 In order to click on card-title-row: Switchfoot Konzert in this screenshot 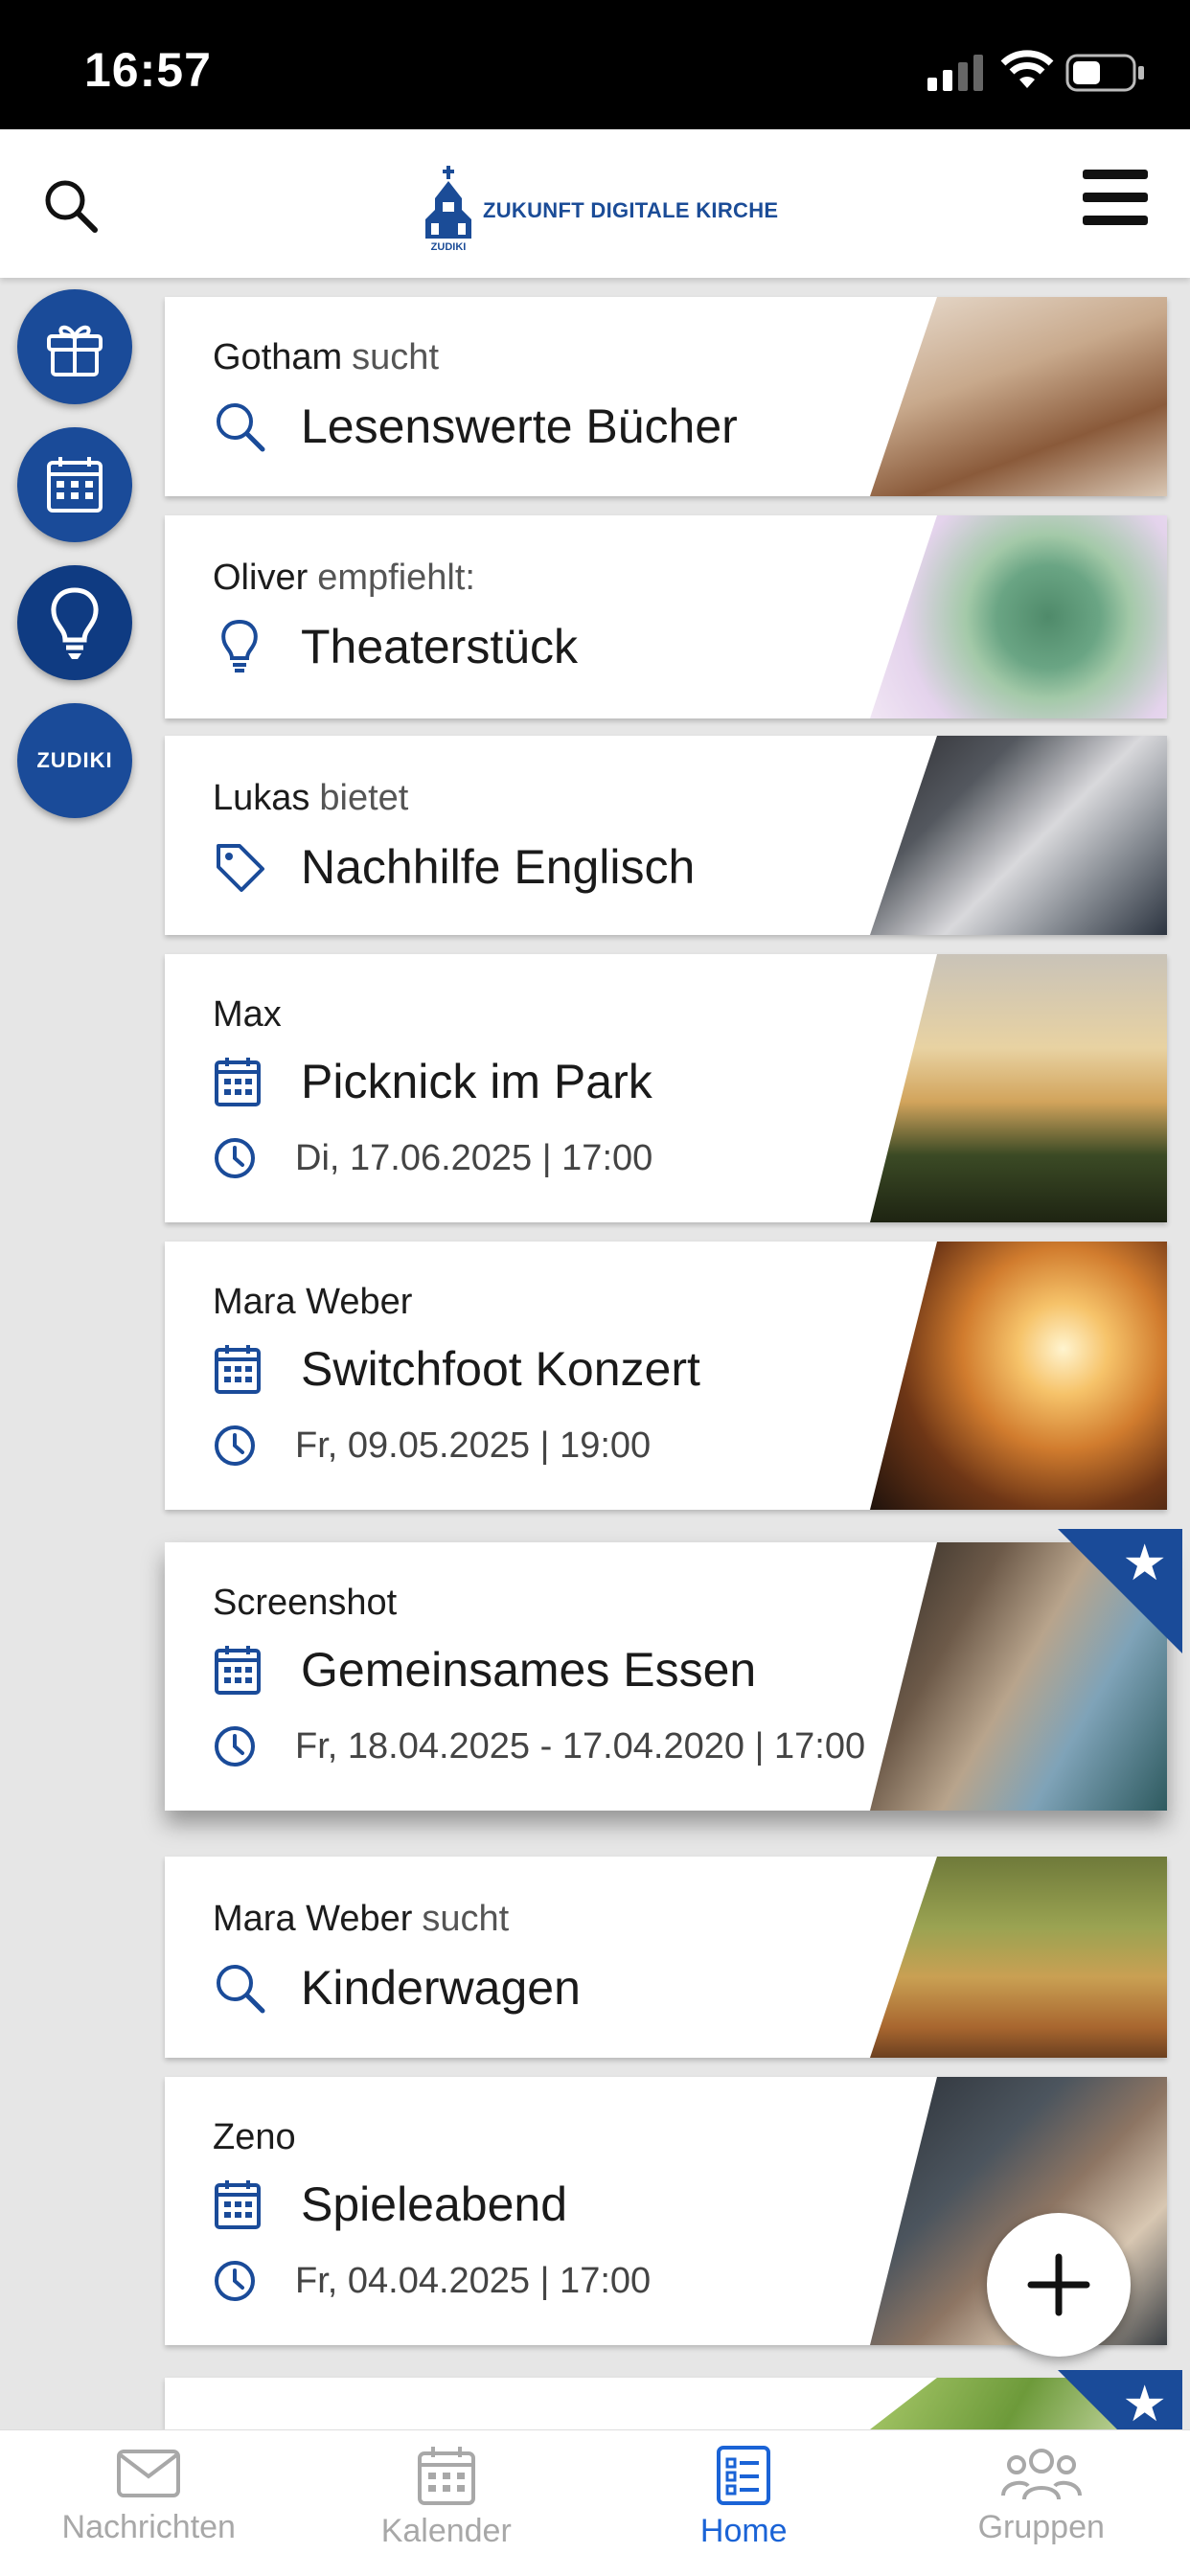, I will do `click(457, 1369)`.